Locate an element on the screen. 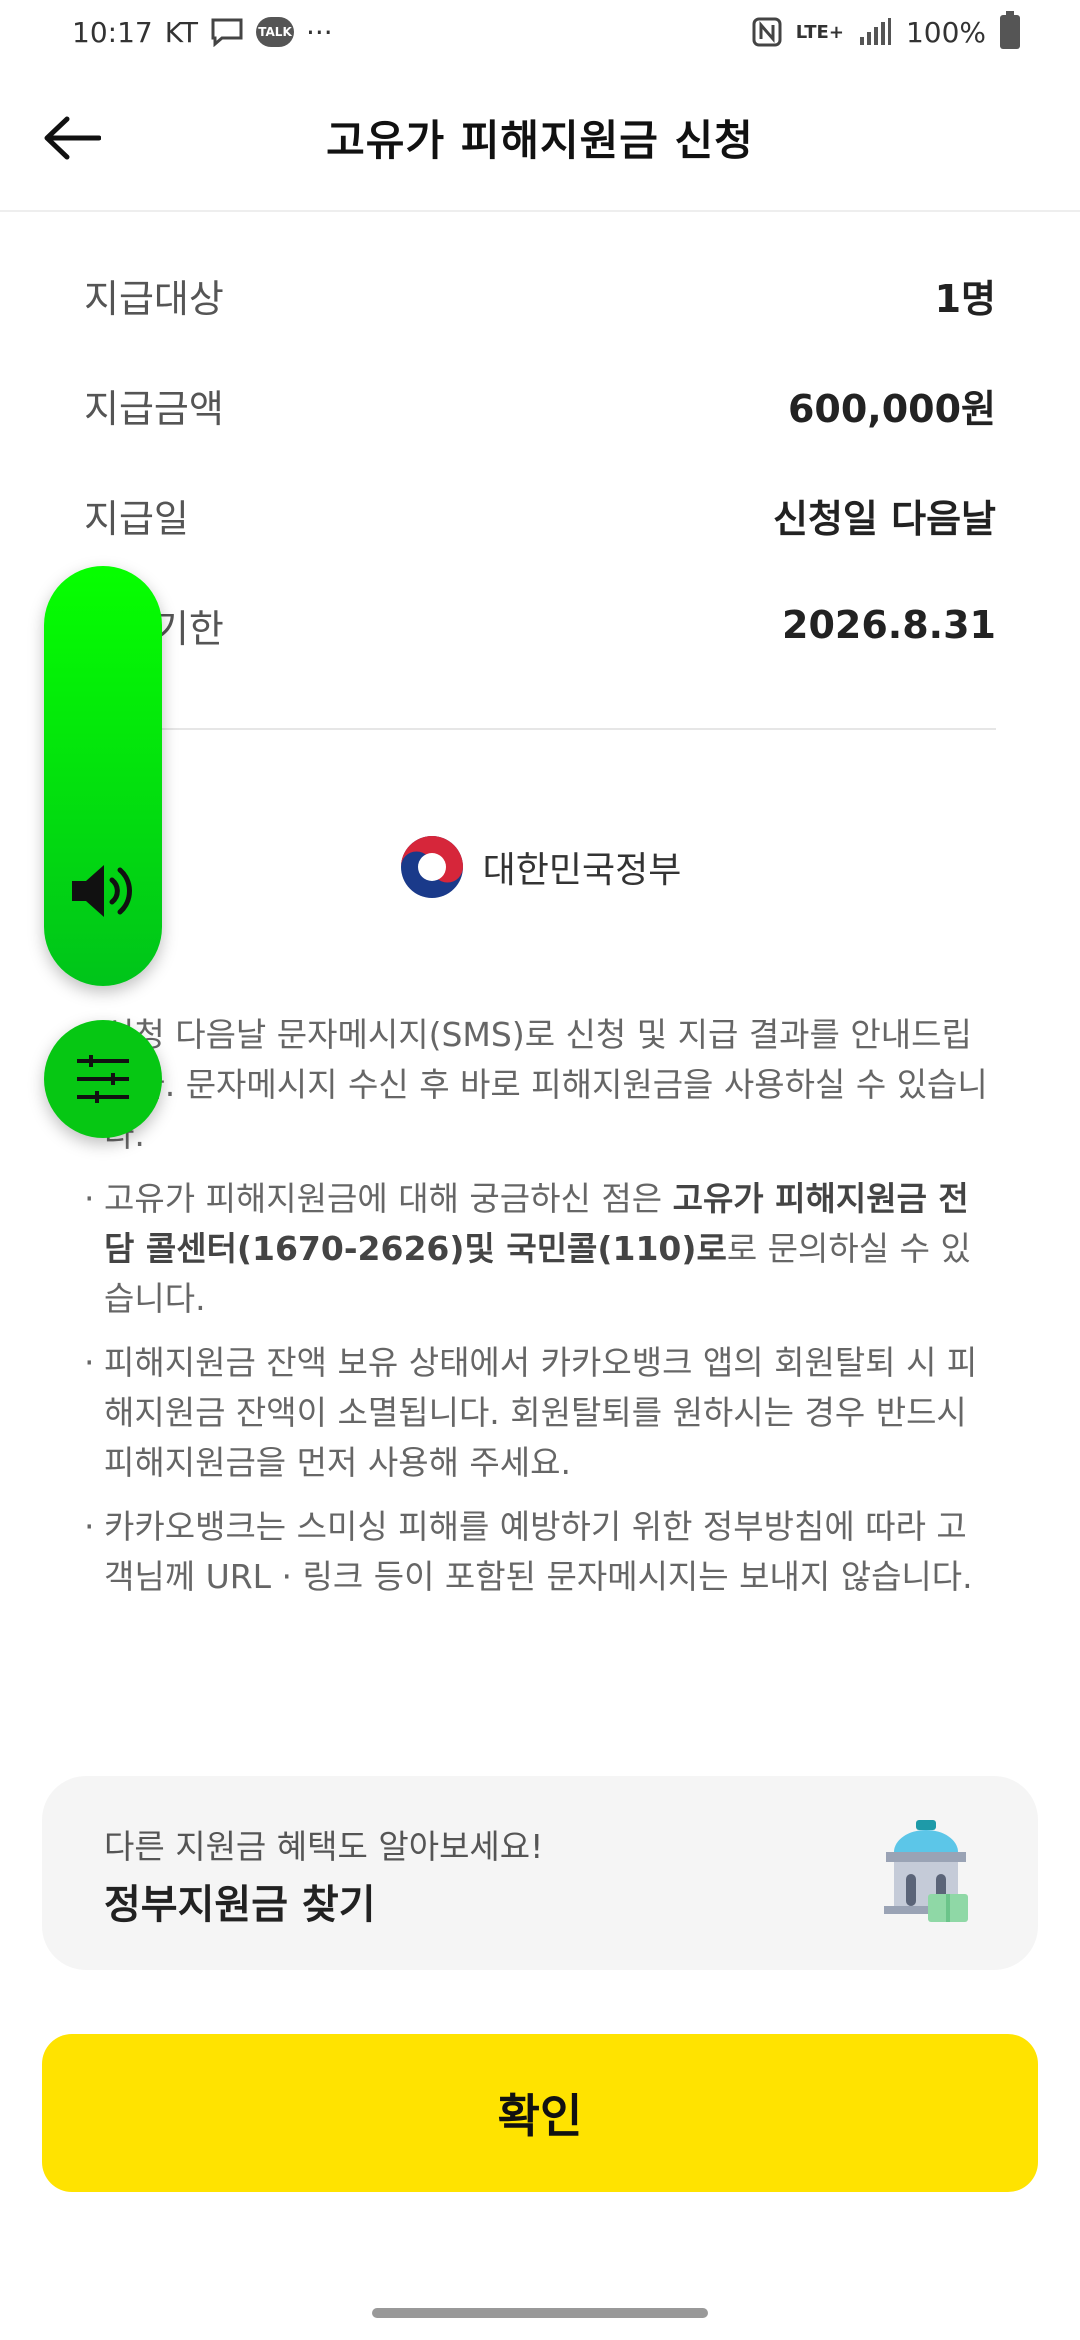  government-logo: 대한민국정부 is located at coordinates (540, 867).